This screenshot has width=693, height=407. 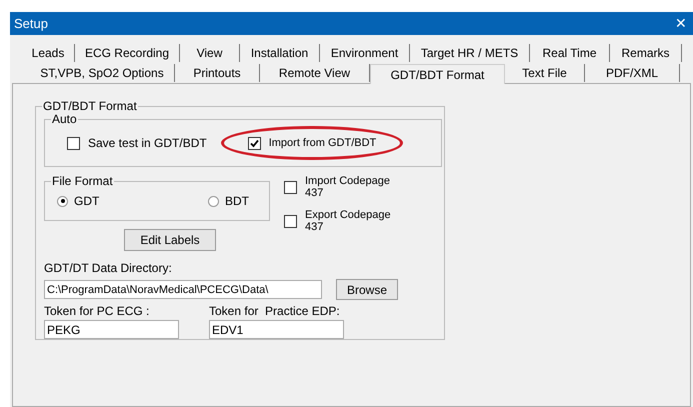 What do you see at coordinates (681, 23) in the screenshot?
I see `close-button: ✕` at bounding box center [681, 23].